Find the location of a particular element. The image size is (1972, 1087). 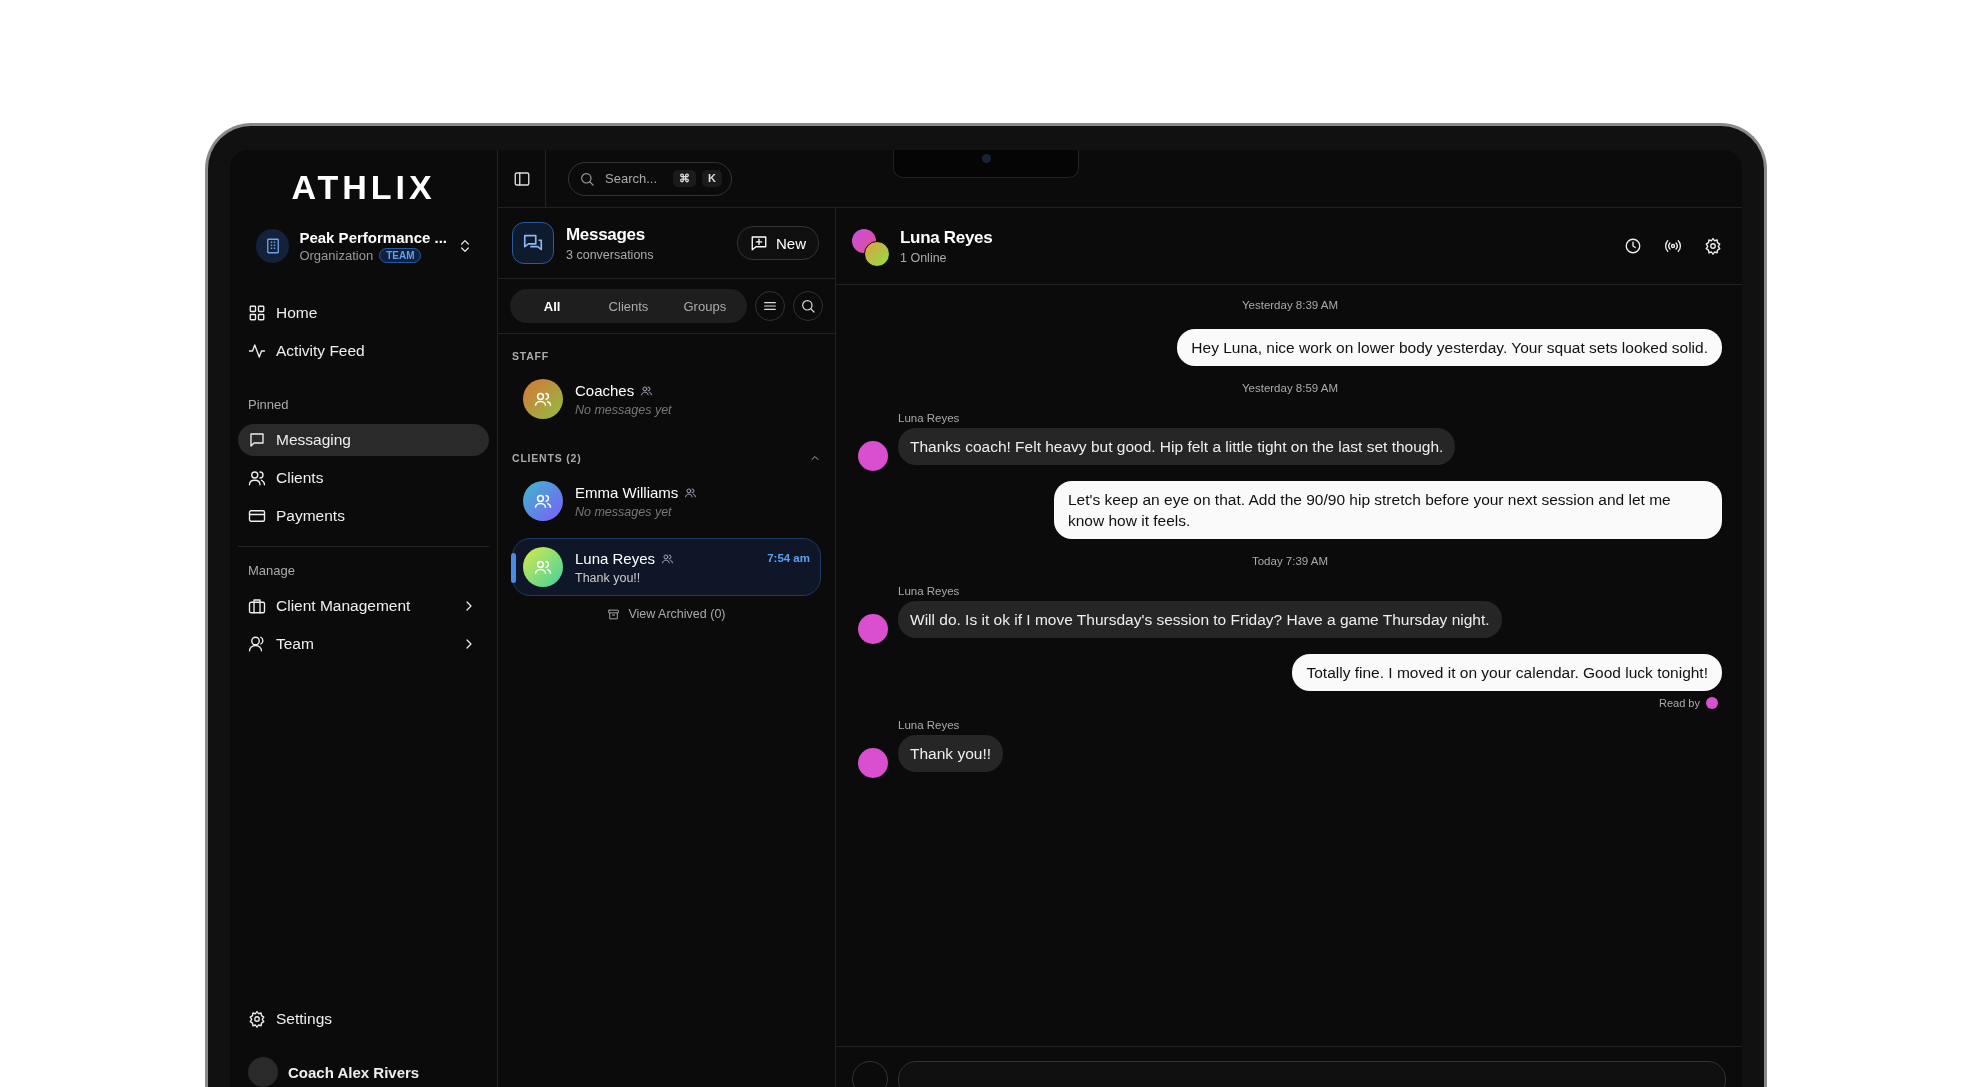

timestamp: Yesterday 8:39 AM is located at coordinates (1290, 305).